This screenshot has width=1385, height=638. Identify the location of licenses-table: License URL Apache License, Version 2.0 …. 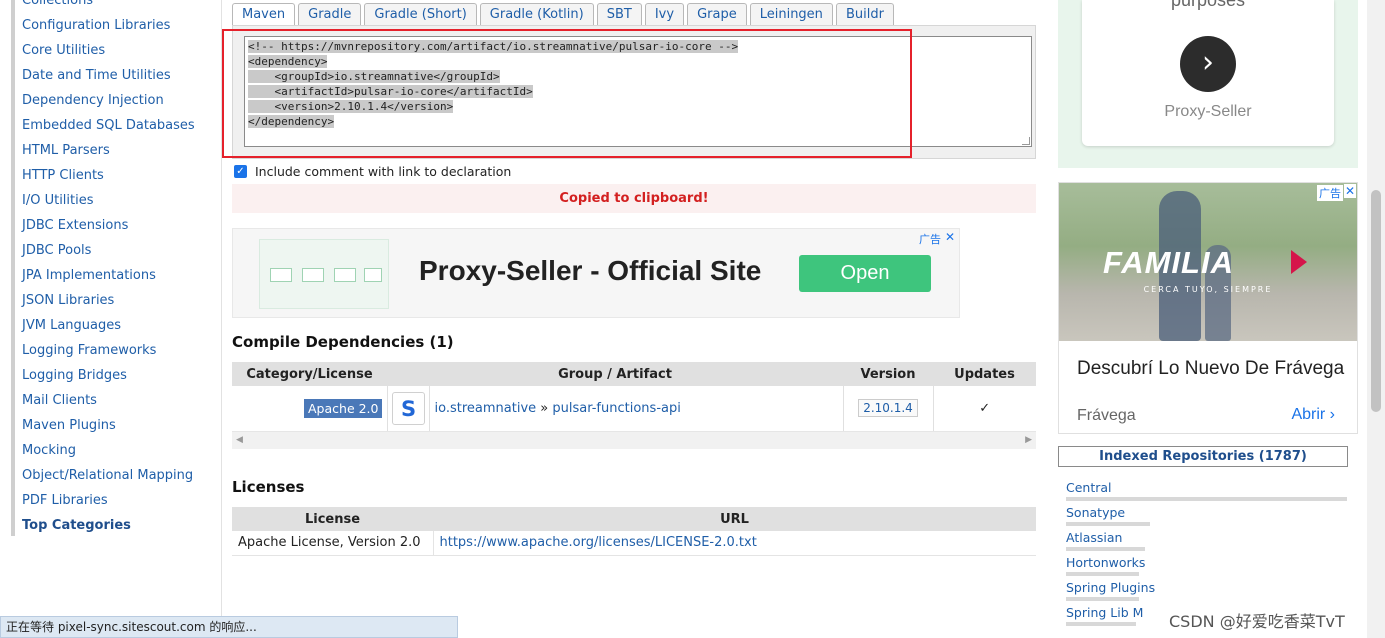
(634, 531).